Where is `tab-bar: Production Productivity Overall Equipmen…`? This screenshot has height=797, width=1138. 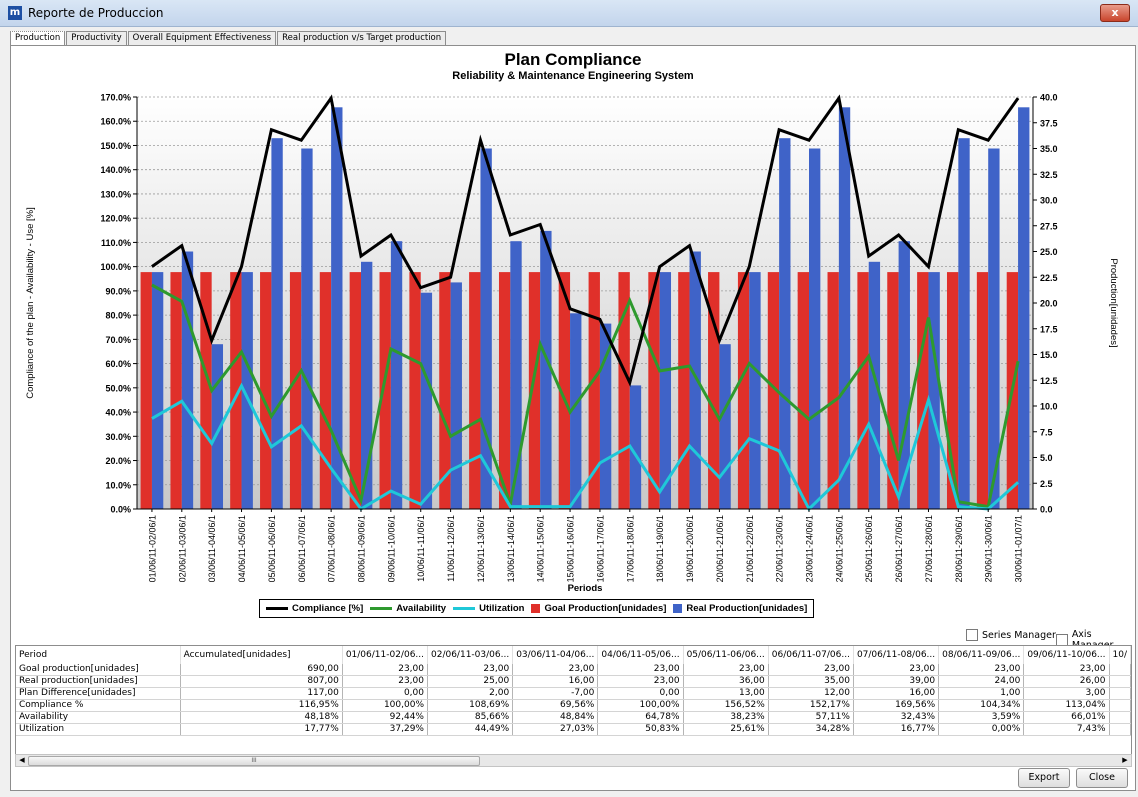
tab-bar: Production Productivity Overall Equipmen… is located at coordinates (228, 39).